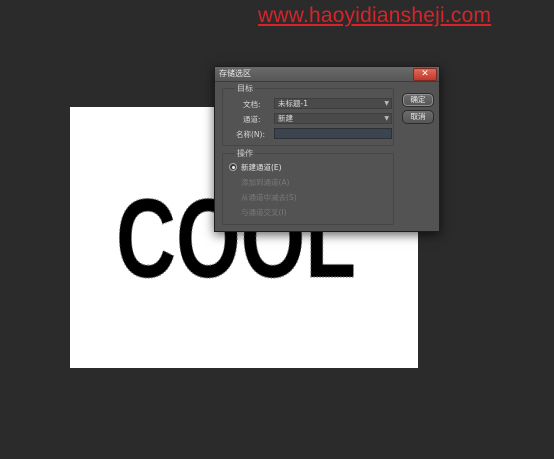 The image size is (554, 459). Describe the element at coordinates (333, 103) in the screenshot. I see `document-select: 未标题-1 ▼` at that location.